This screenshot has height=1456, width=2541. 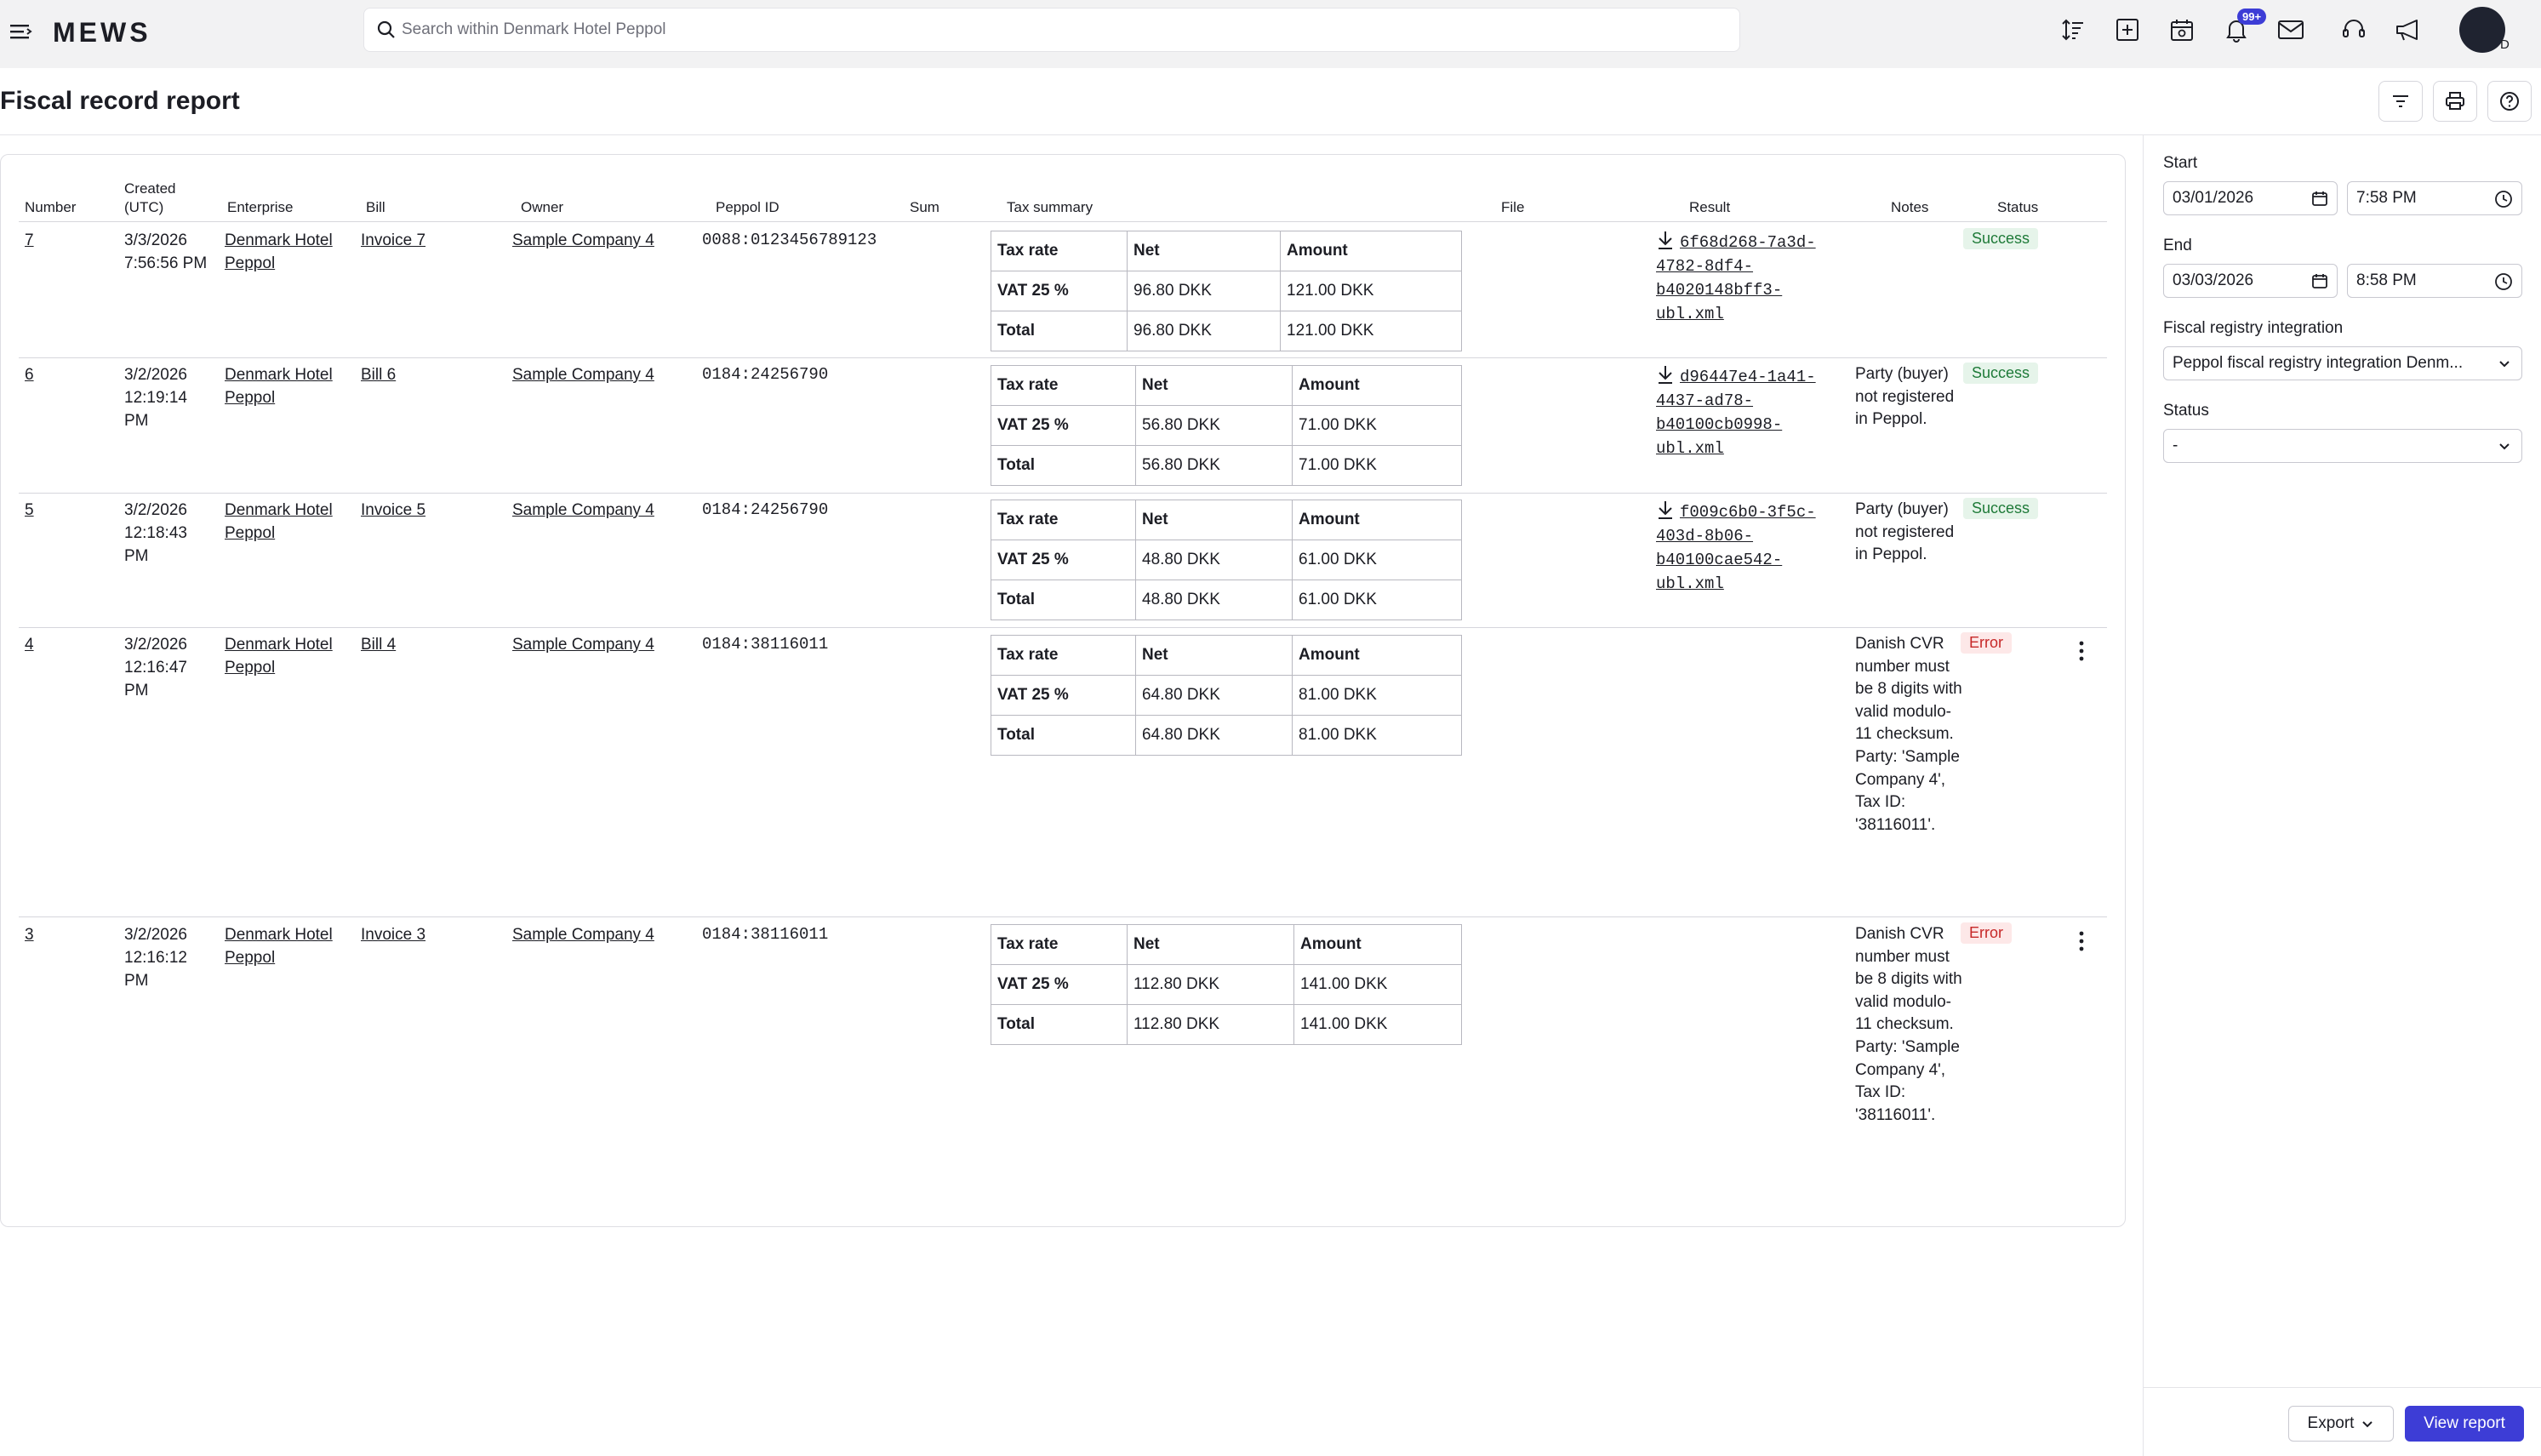 What do you see at coordinates (2342, 446) in the screenshot?
I see `status-select: -` at bounding box center [2342, 446].